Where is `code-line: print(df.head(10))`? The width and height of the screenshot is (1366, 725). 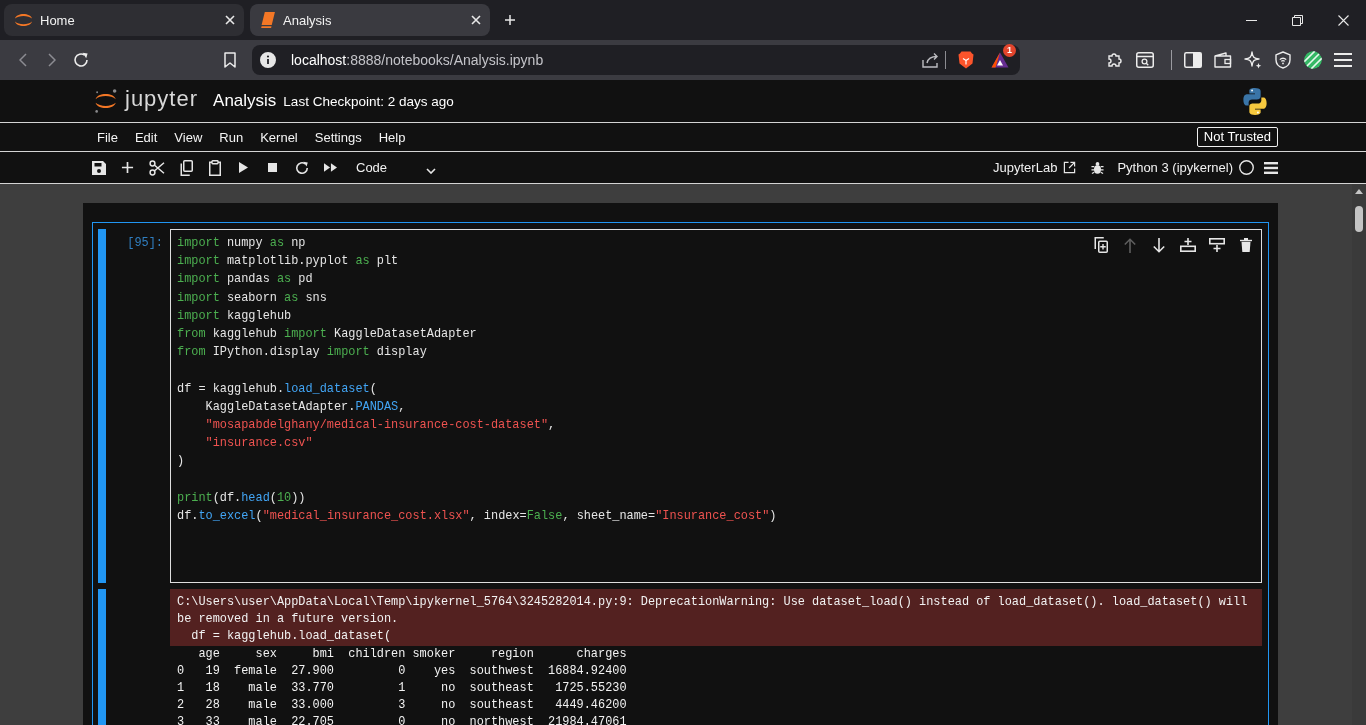
code-line: print(df.head(10)) is located at coordinates (241, 498).